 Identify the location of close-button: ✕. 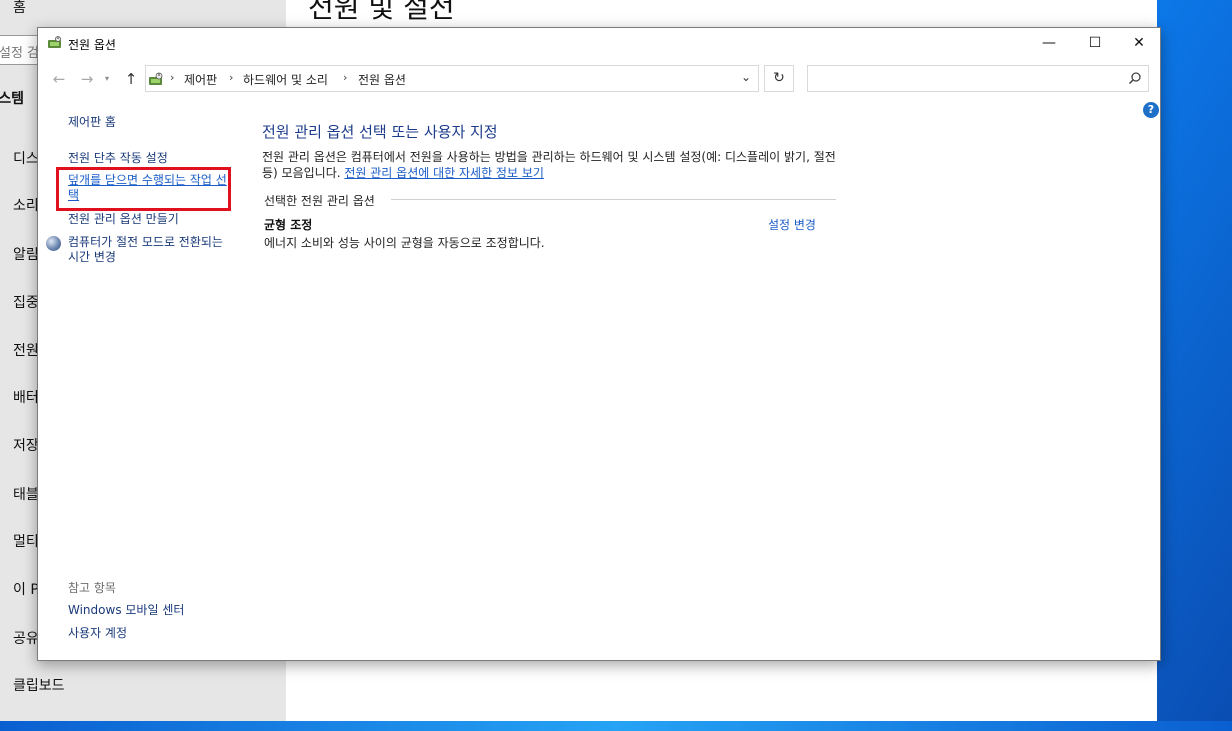
(1139, 43).